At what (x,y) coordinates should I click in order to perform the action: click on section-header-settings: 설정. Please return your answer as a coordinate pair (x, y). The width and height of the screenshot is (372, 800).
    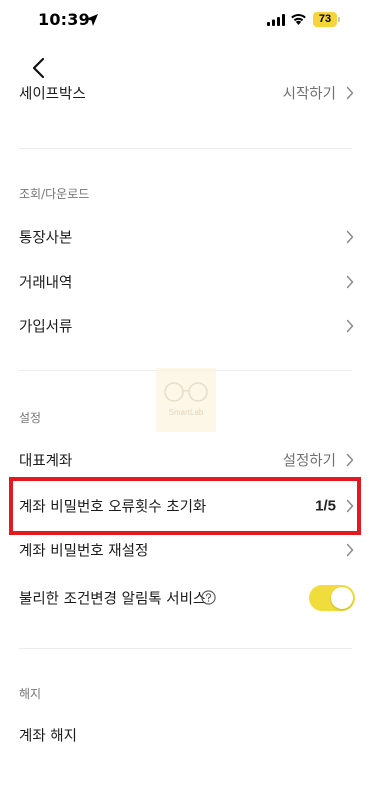
    Looking at the image, I should click on (30, 418).